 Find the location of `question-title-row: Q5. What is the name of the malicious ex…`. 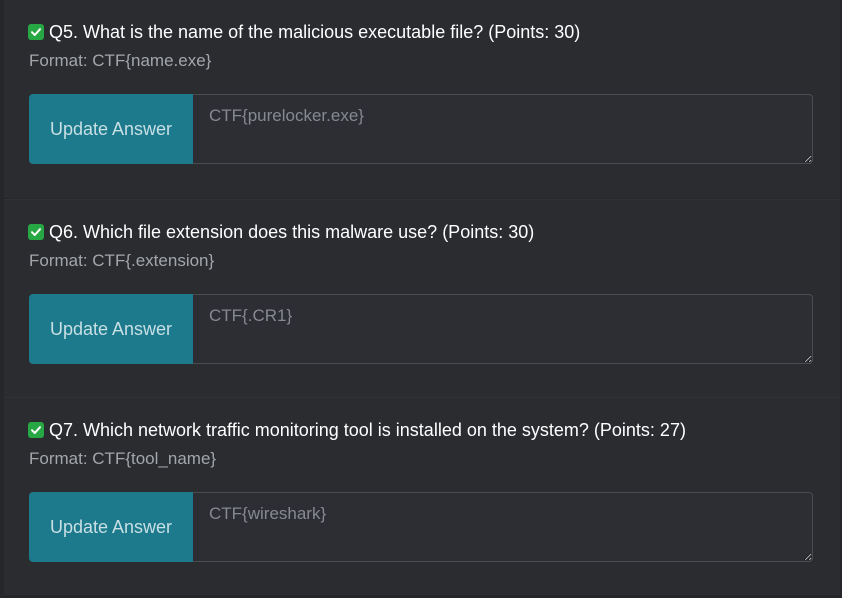

question-title-row: Q5. What is the name of the malicious ex… is located at coordinates (304, 32).